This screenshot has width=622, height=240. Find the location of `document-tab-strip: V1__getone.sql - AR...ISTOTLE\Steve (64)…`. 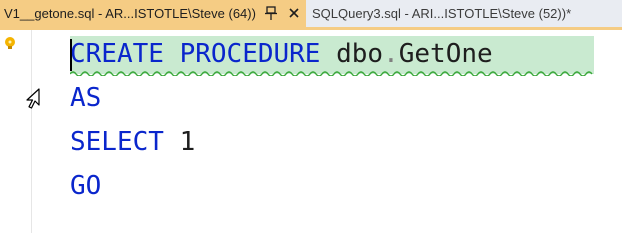

document-tab-strip: V1__getone.sql - AR...ISTOTLE\Steve (64)… is located at coordinates (311, 15).